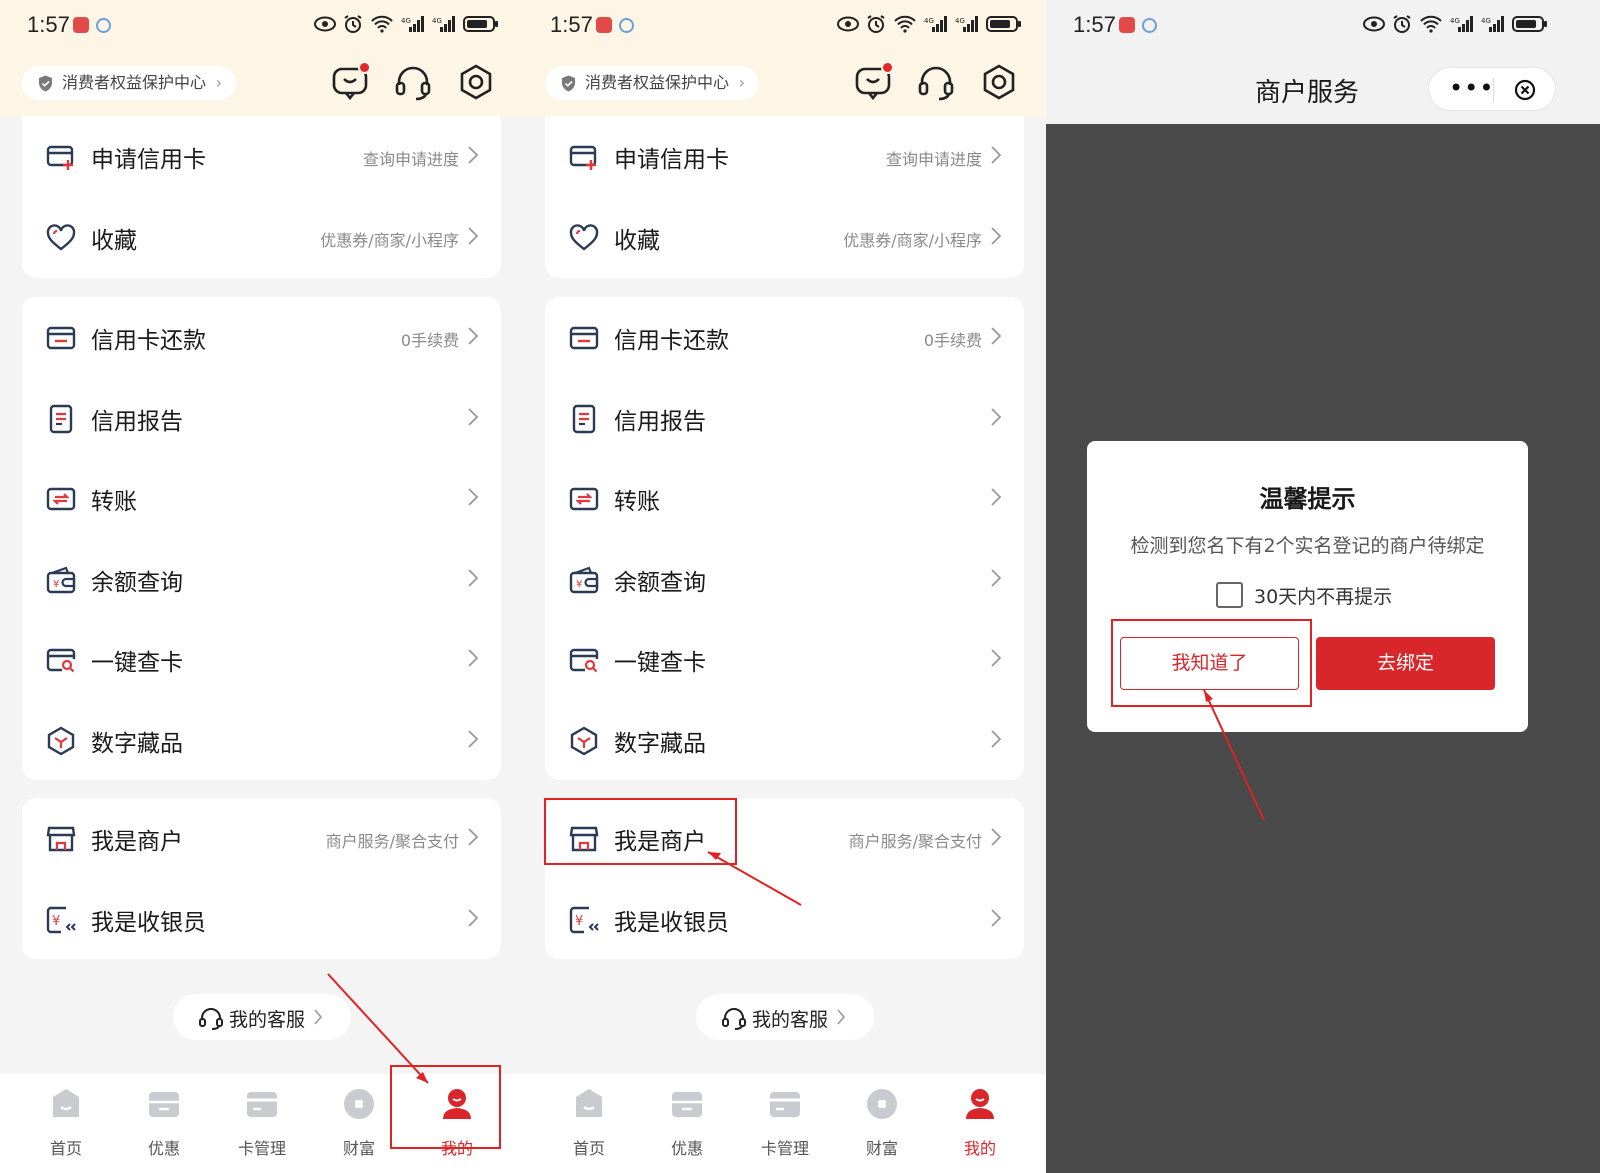 Image resolution: width=1600 pixels, height=1173 pixels. I want to click on row-sub: 商户服务/聚合支付, so click(915, 841).